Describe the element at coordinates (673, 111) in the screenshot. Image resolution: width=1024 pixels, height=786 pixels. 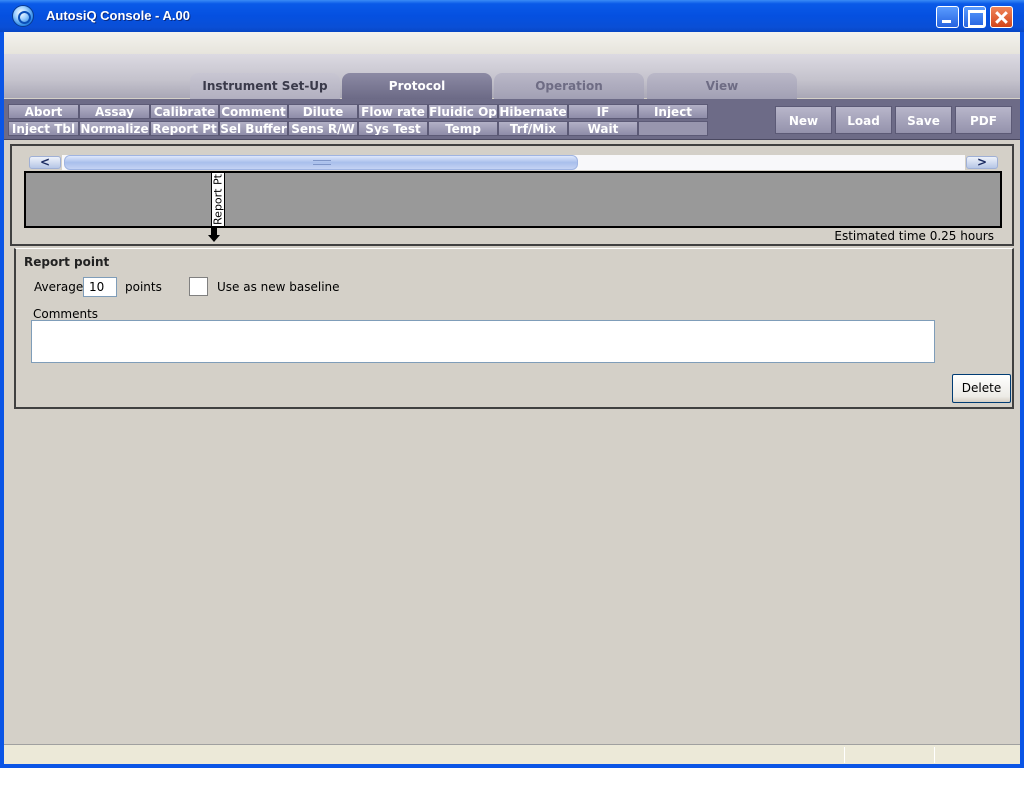
I see `inject-button: Inject` at that location.